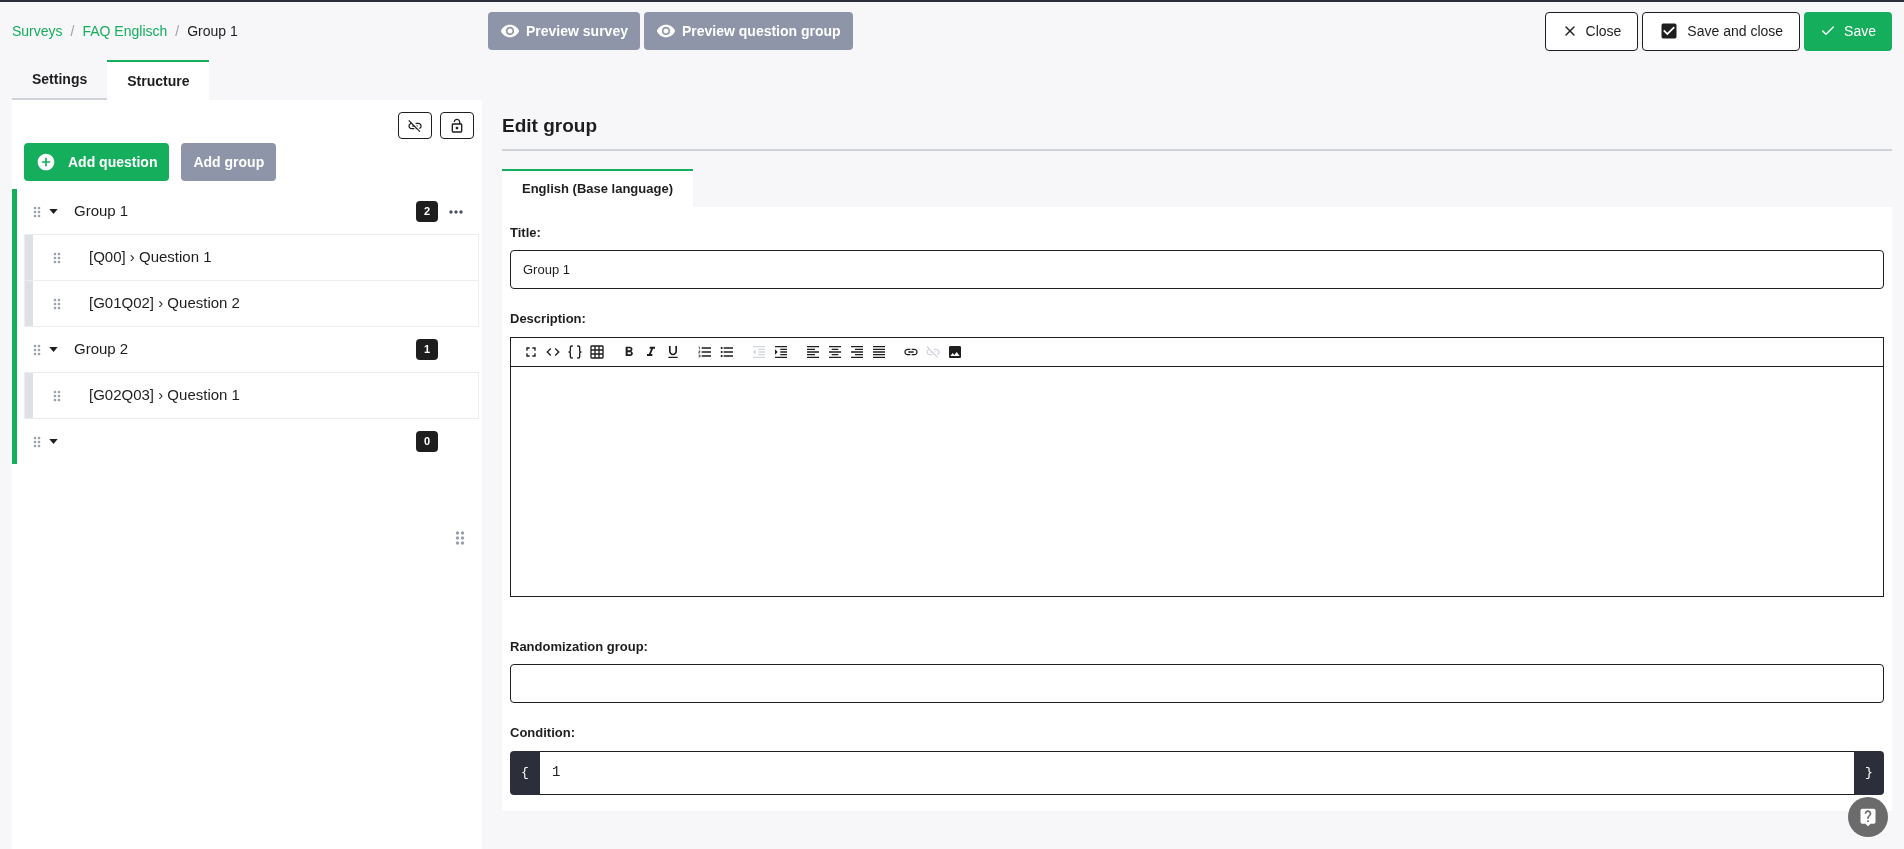  Describe the element at coordinates (164, 395) in the screenshot. I see `question-title: [G02Q03] › Question 1` at that location.